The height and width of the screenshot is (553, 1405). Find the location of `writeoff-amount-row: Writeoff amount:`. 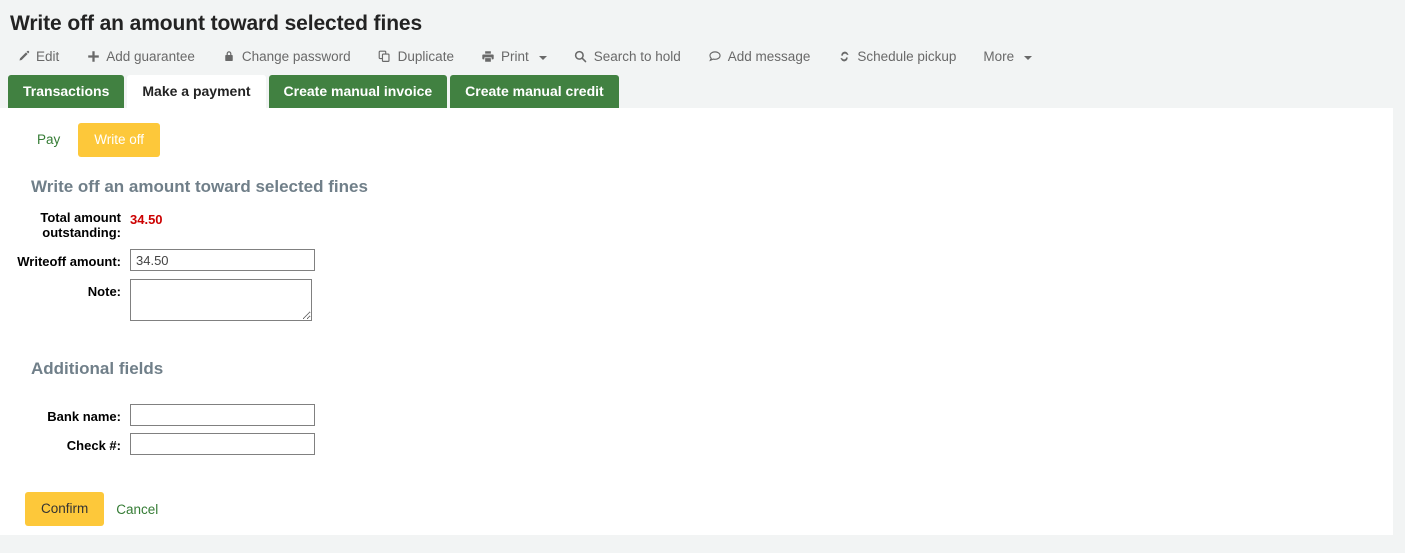

writeoff-amount-row: Writeoff amount: is located at coordinates (696, 260).